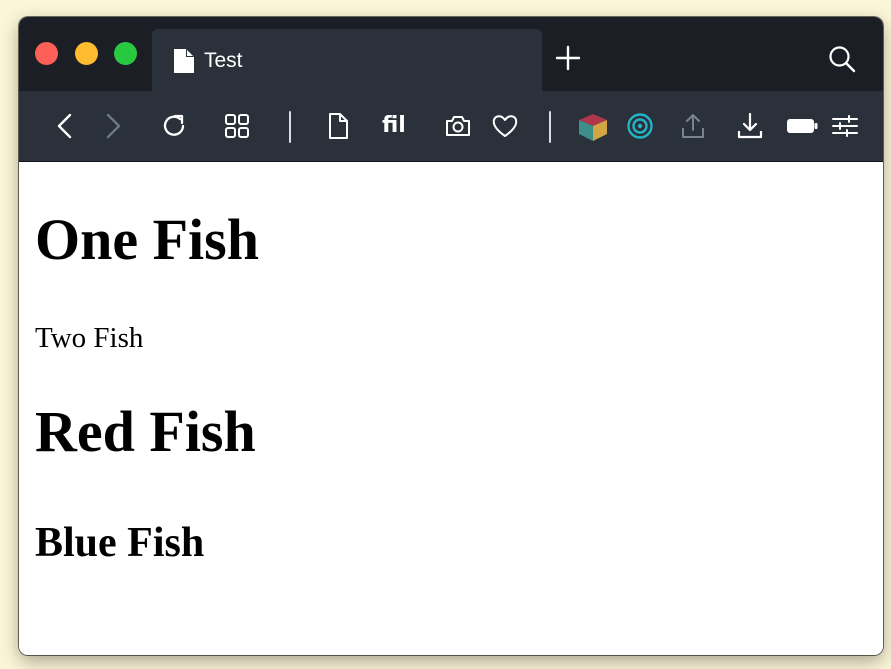 Image resolution: width=891 pixels, height=669 pixels. Describe the element at coordinates (223, 60) in the screenshot. I see `tab-title: Test` at that location.